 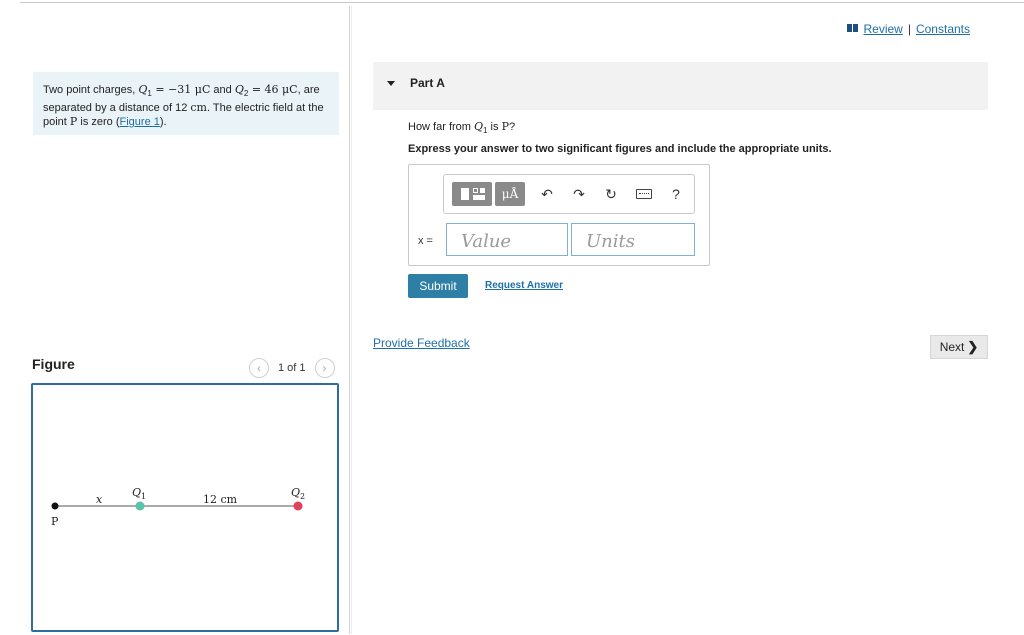 I want to click on prev-figure-button: ‹, so click(x=259, y=368).